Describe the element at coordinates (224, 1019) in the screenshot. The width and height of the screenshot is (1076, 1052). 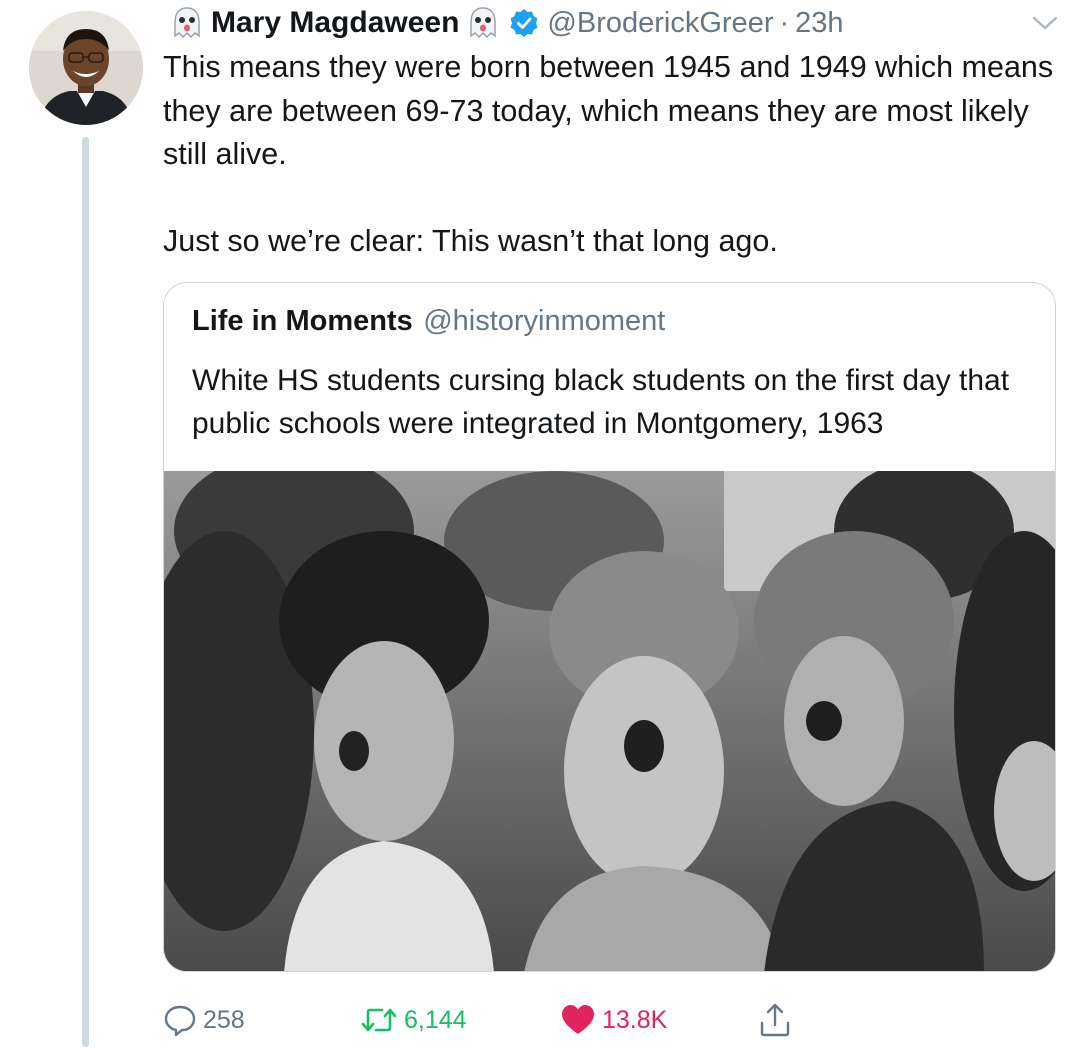
I see `reply-count: 258` at that location.